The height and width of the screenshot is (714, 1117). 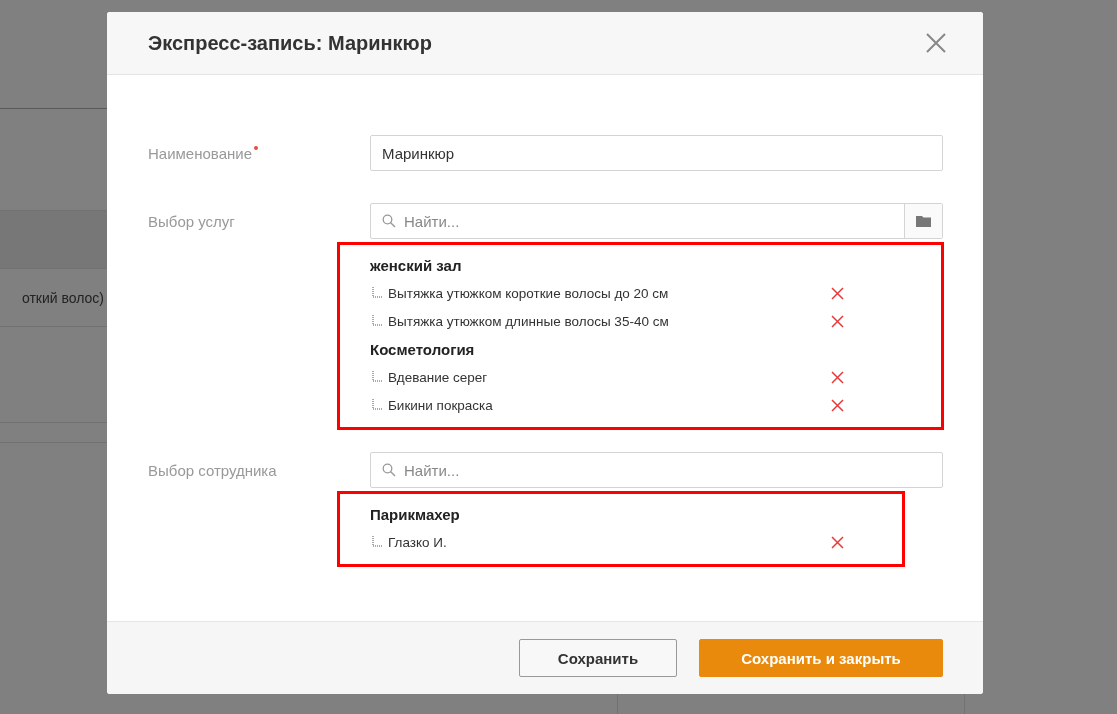 I want to click on field-label: Выбор услуг, so click(x=192, y=222).